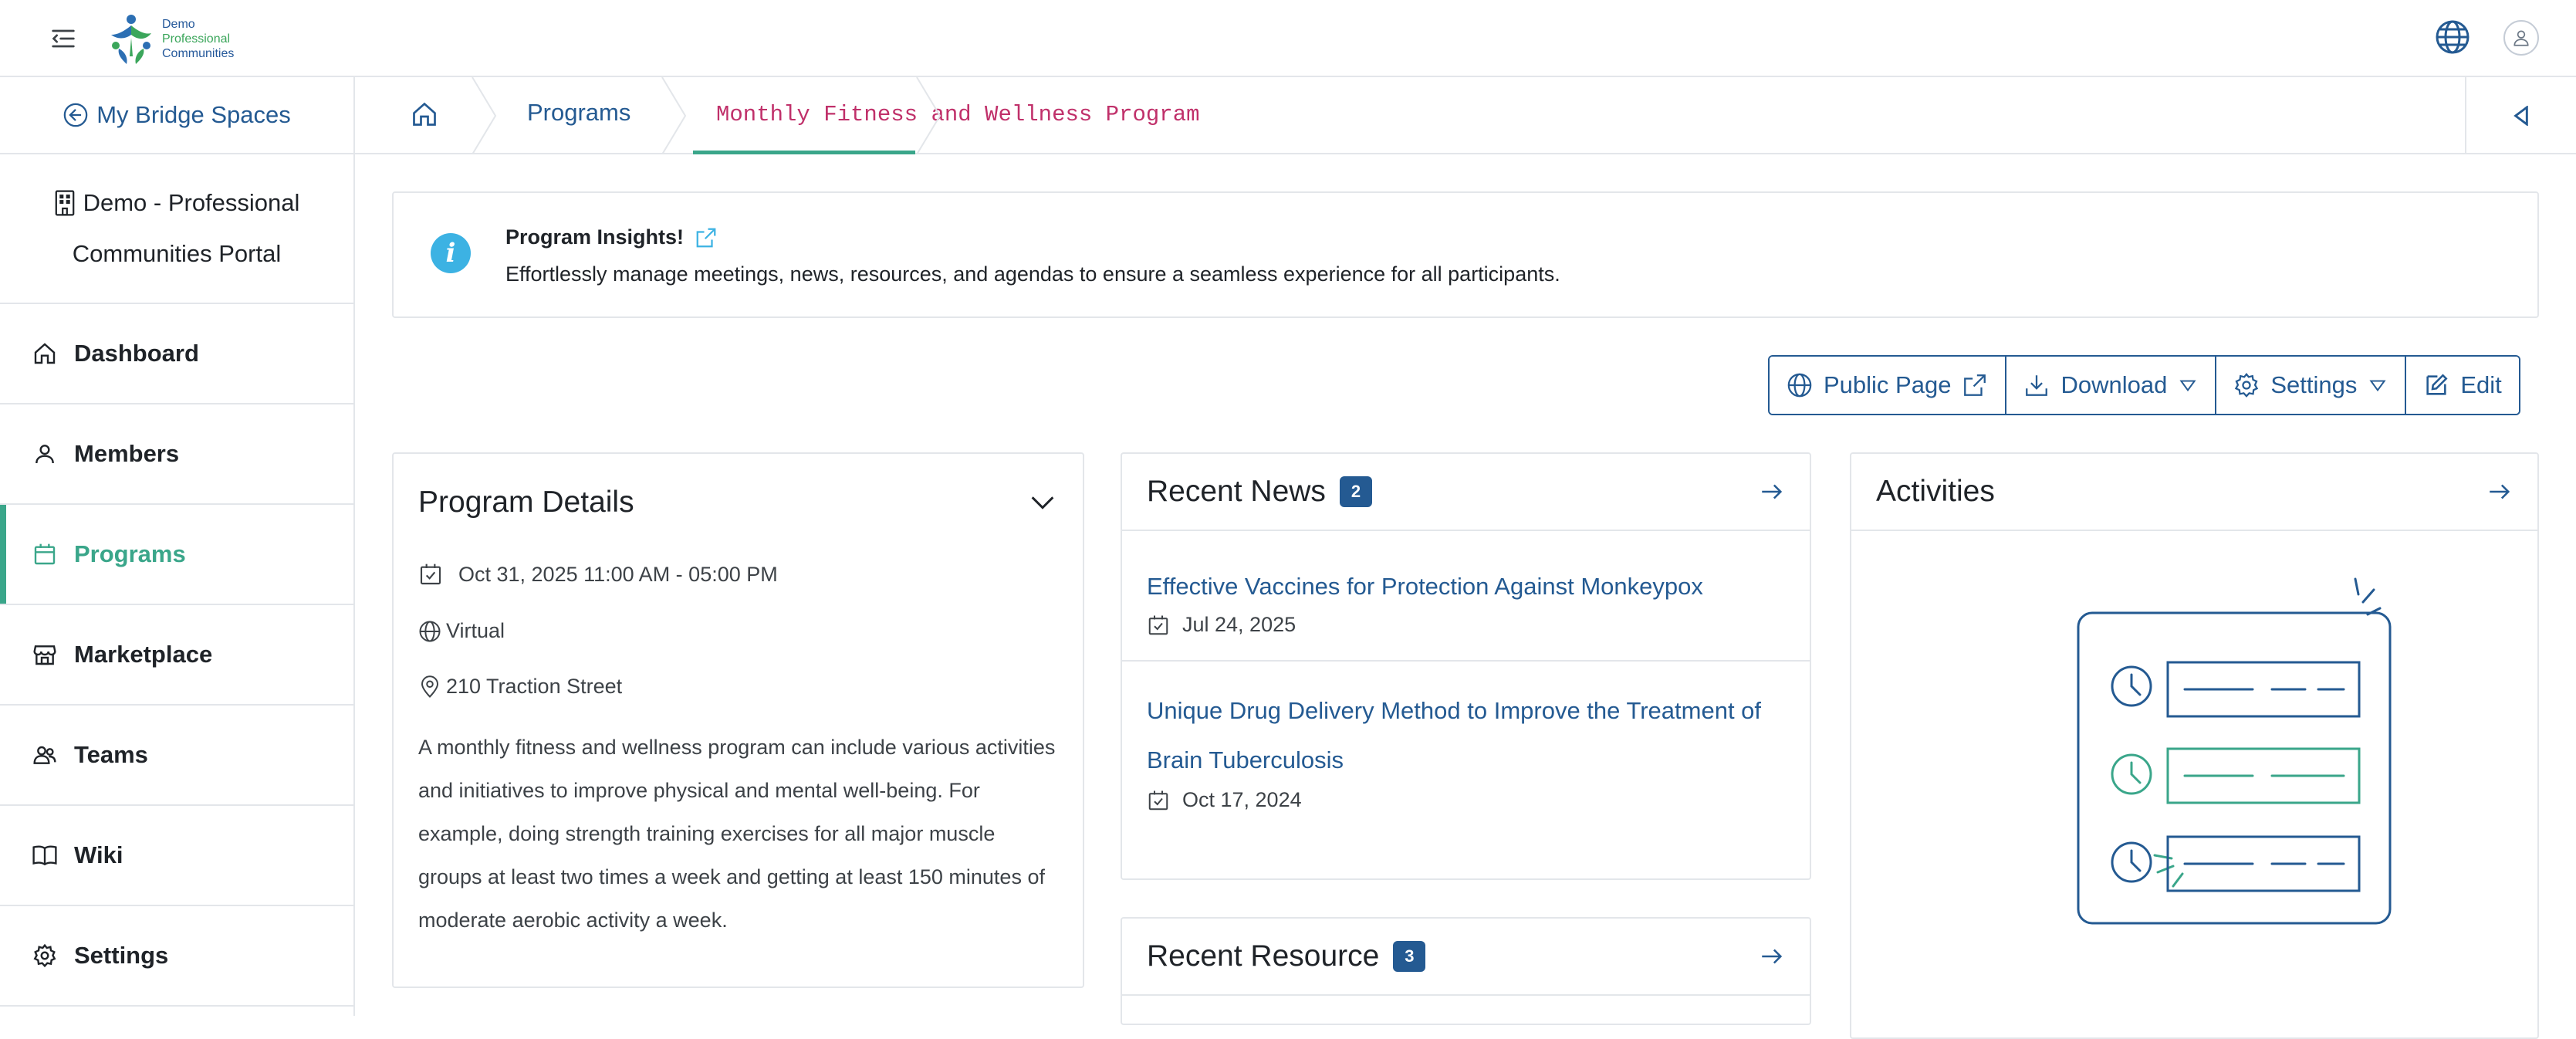  I want to click on collapse-panel-button, so click(2520, 116).